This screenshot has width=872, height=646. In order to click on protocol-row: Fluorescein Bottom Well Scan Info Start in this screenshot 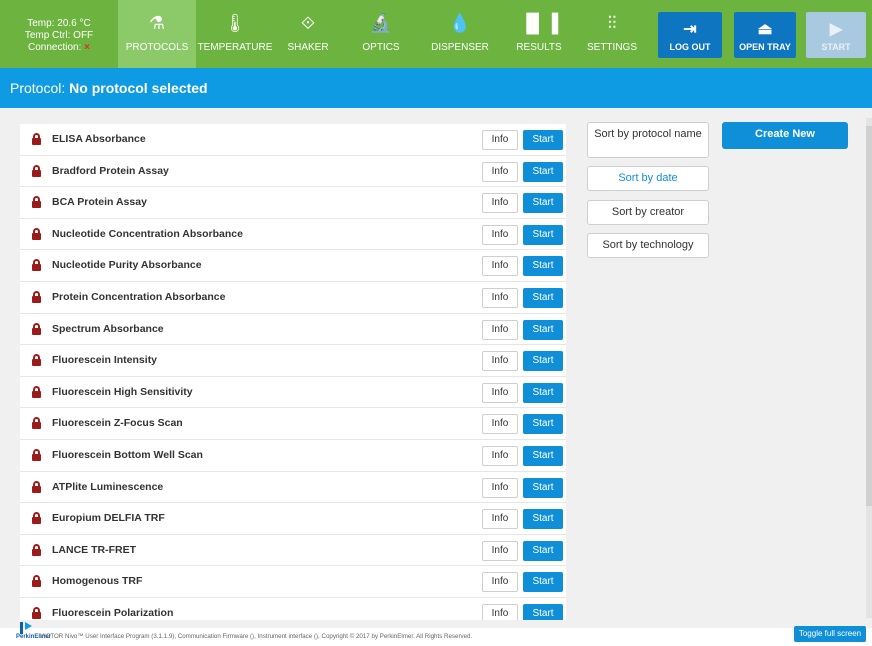, I will do `click(293, 456)`.